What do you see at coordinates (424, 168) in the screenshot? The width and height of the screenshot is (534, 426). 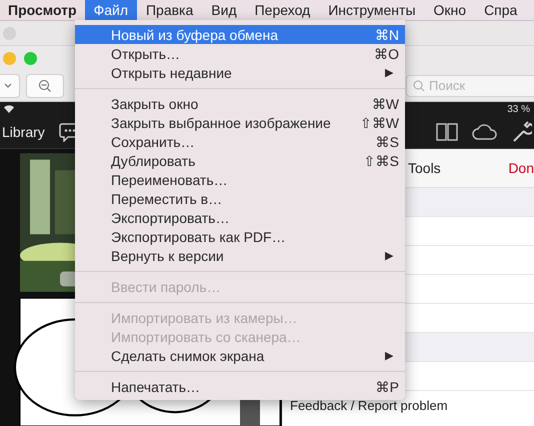 I see `panel-title: Tools` at bounding box center [424, 168].